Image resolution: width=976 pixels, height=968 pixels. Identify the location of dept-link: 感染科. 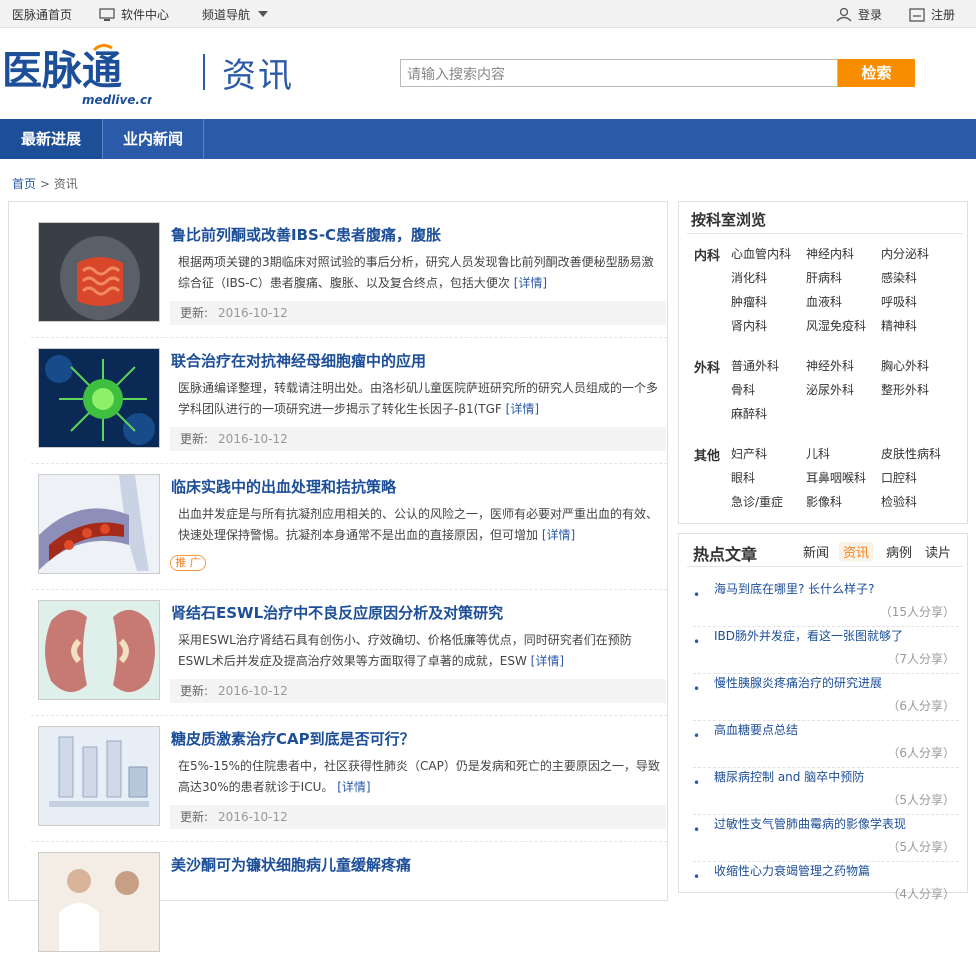
(899, 277).